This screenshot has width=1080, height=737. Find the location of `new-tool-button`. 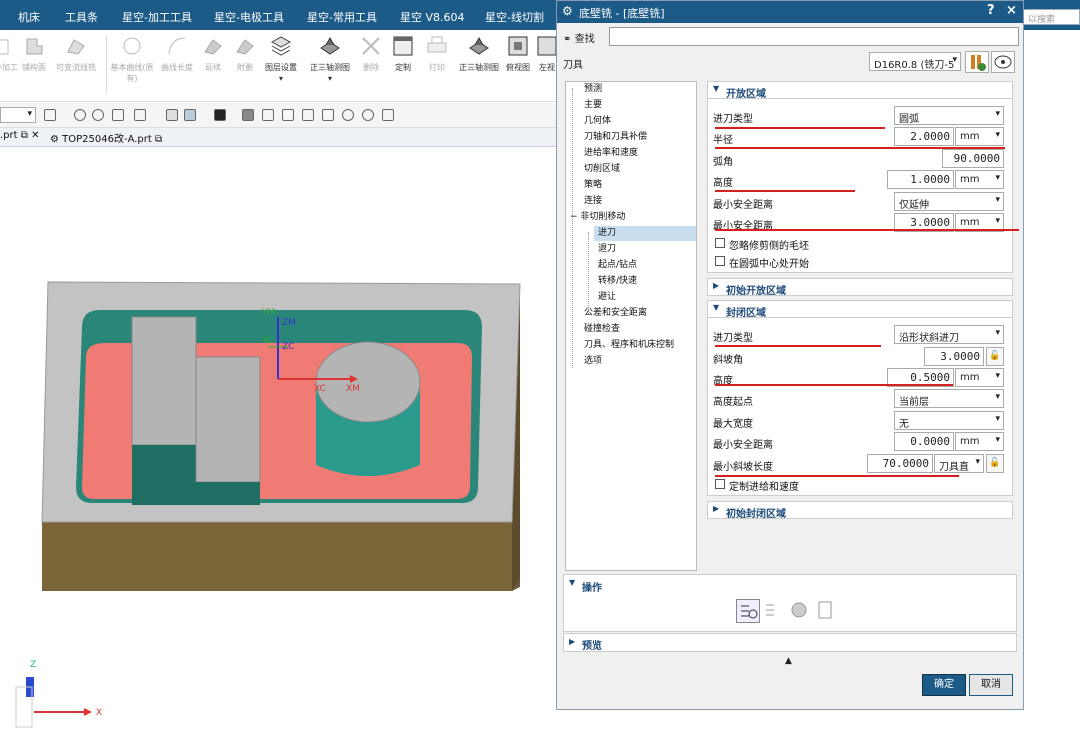

new-tool-button is located at coordinates (977, 62).